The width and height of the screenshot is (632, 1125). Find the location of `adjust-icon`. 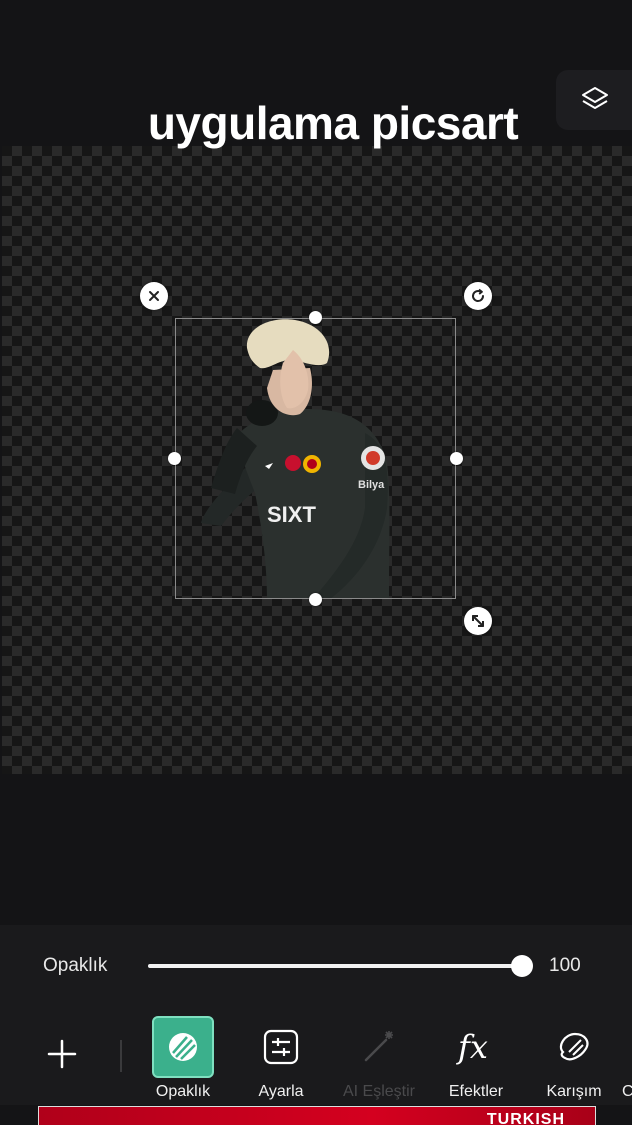

adjust-icon is located at coordinates (281, 1047).